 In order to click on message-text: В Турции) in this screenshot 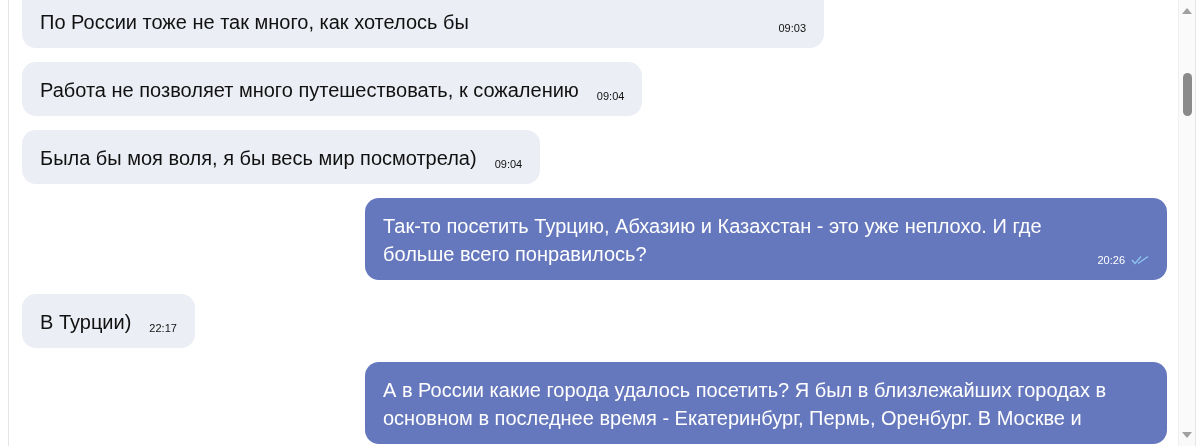, I will do `click(86, 322)`.